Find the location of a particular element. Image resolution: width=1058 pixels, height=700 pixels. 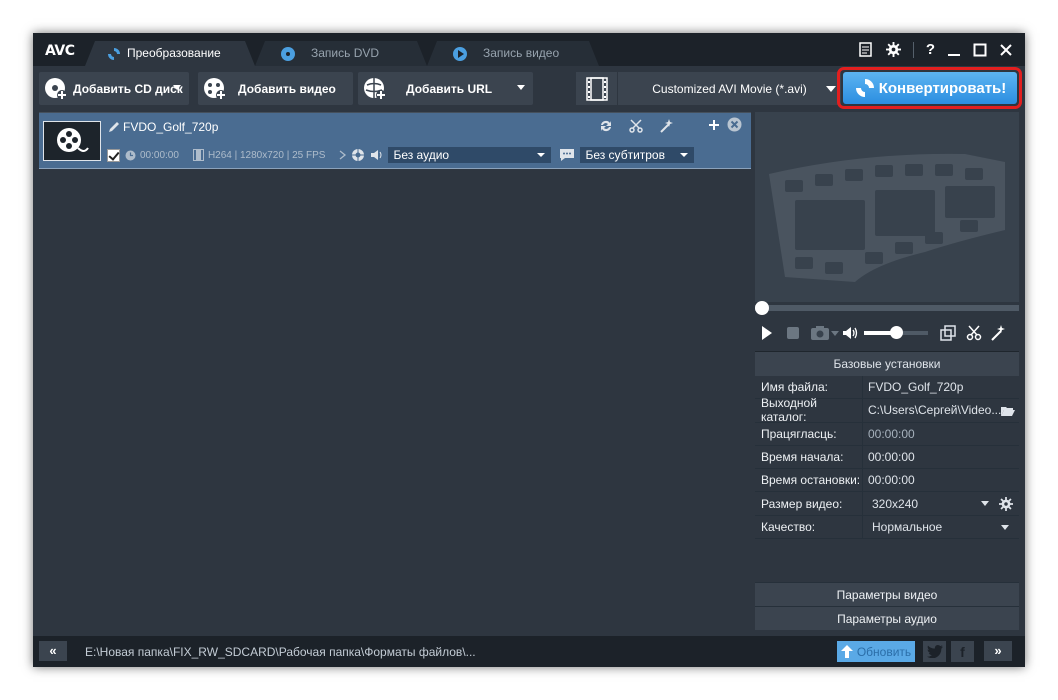

item-tools is located at coordinates (636, 126).